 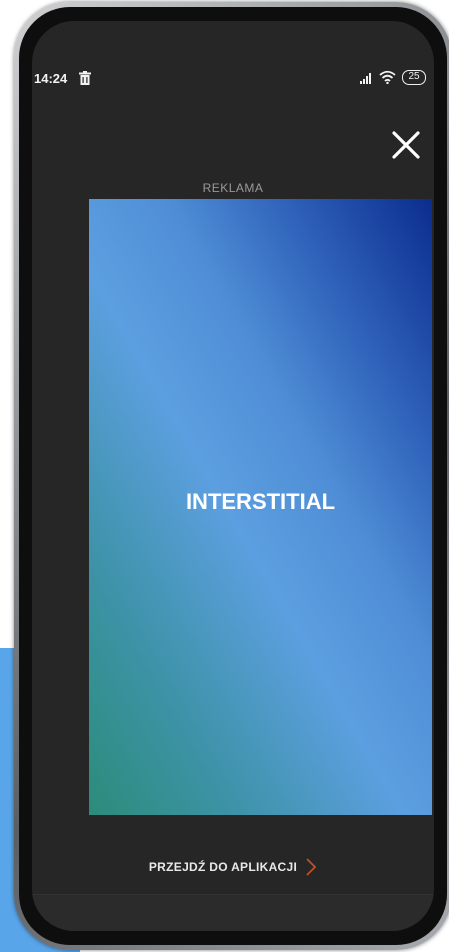 I want to click on wifi-icon, so click(x=387, y=77).